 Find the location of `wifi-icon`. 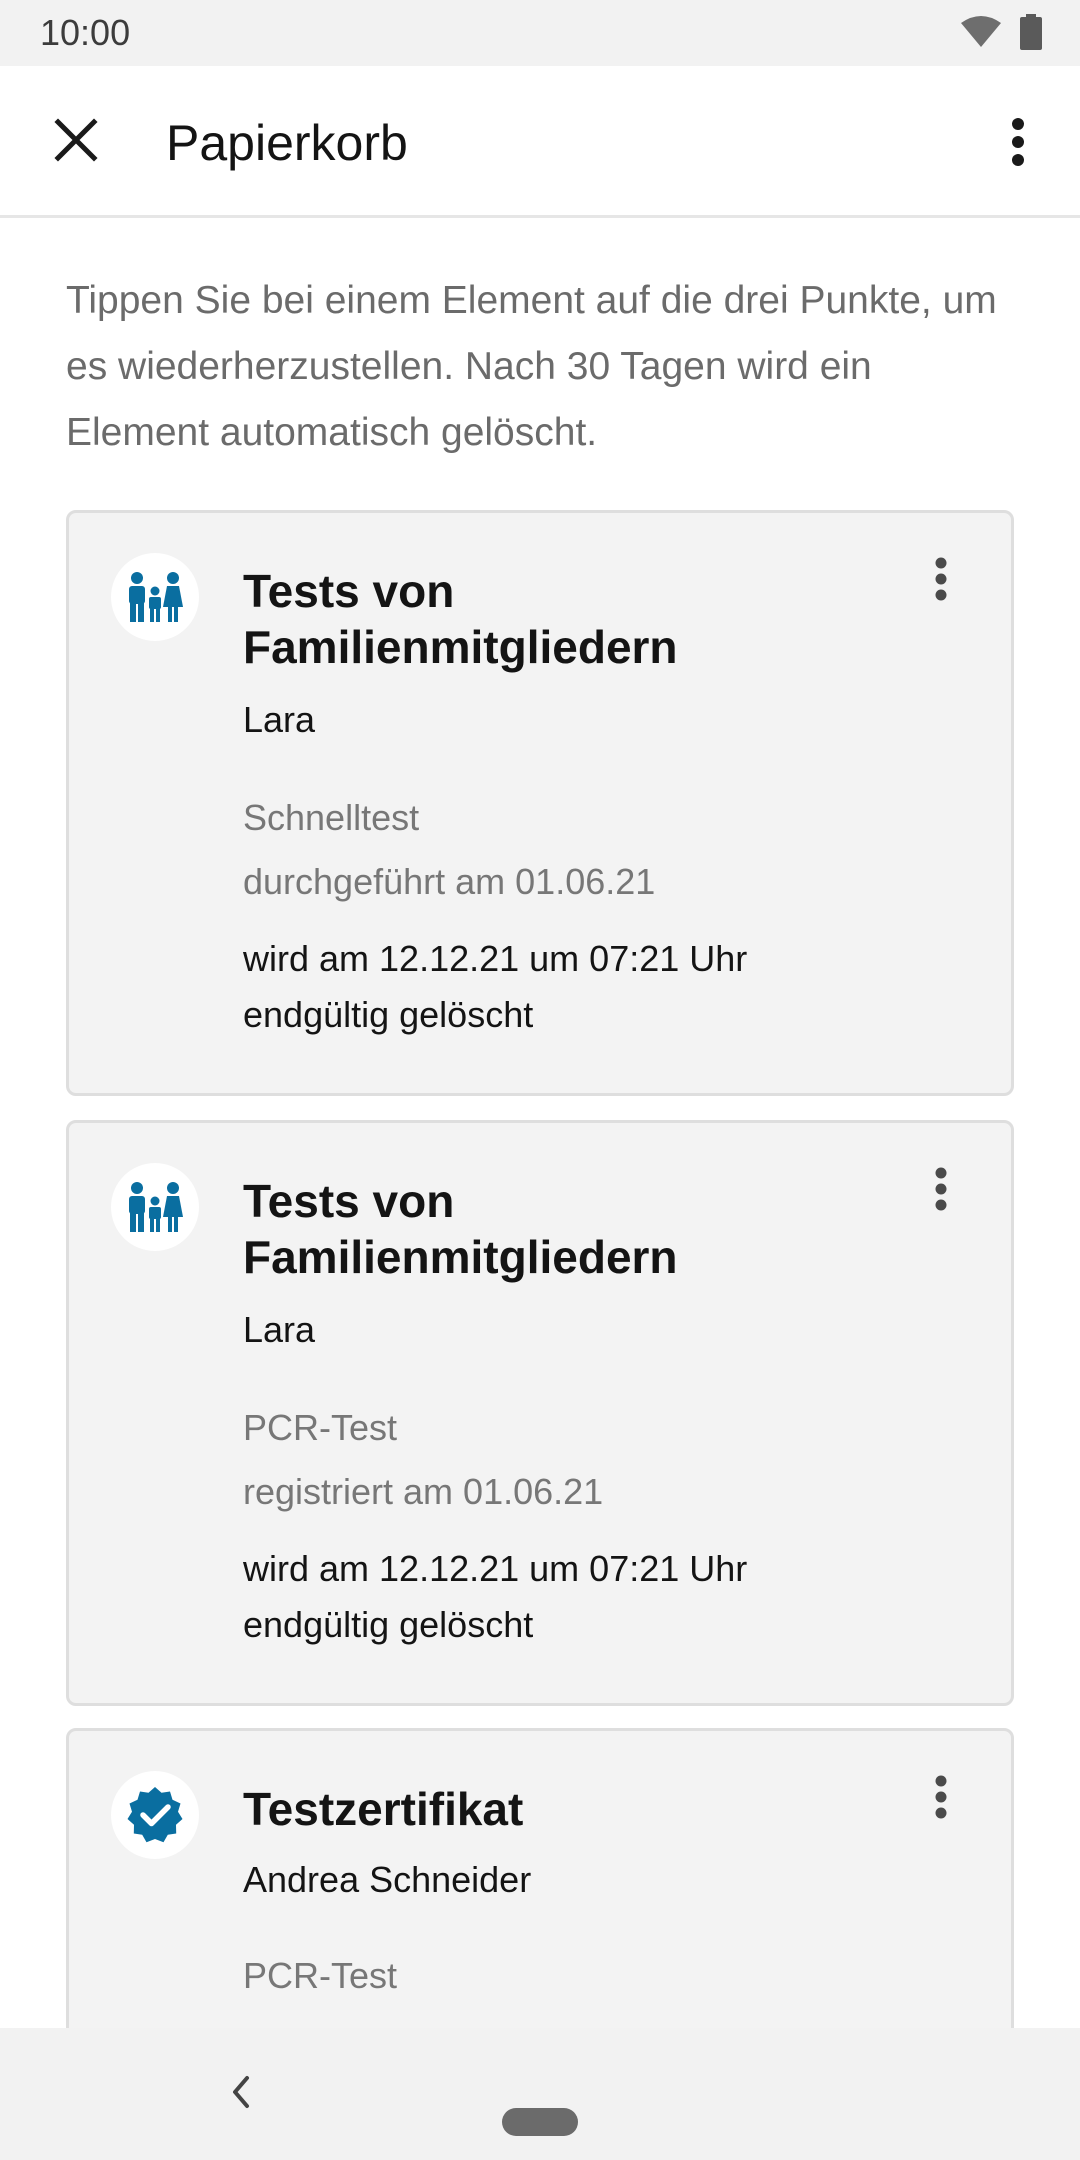

wifi-icon is located at coordinates (981, 34).